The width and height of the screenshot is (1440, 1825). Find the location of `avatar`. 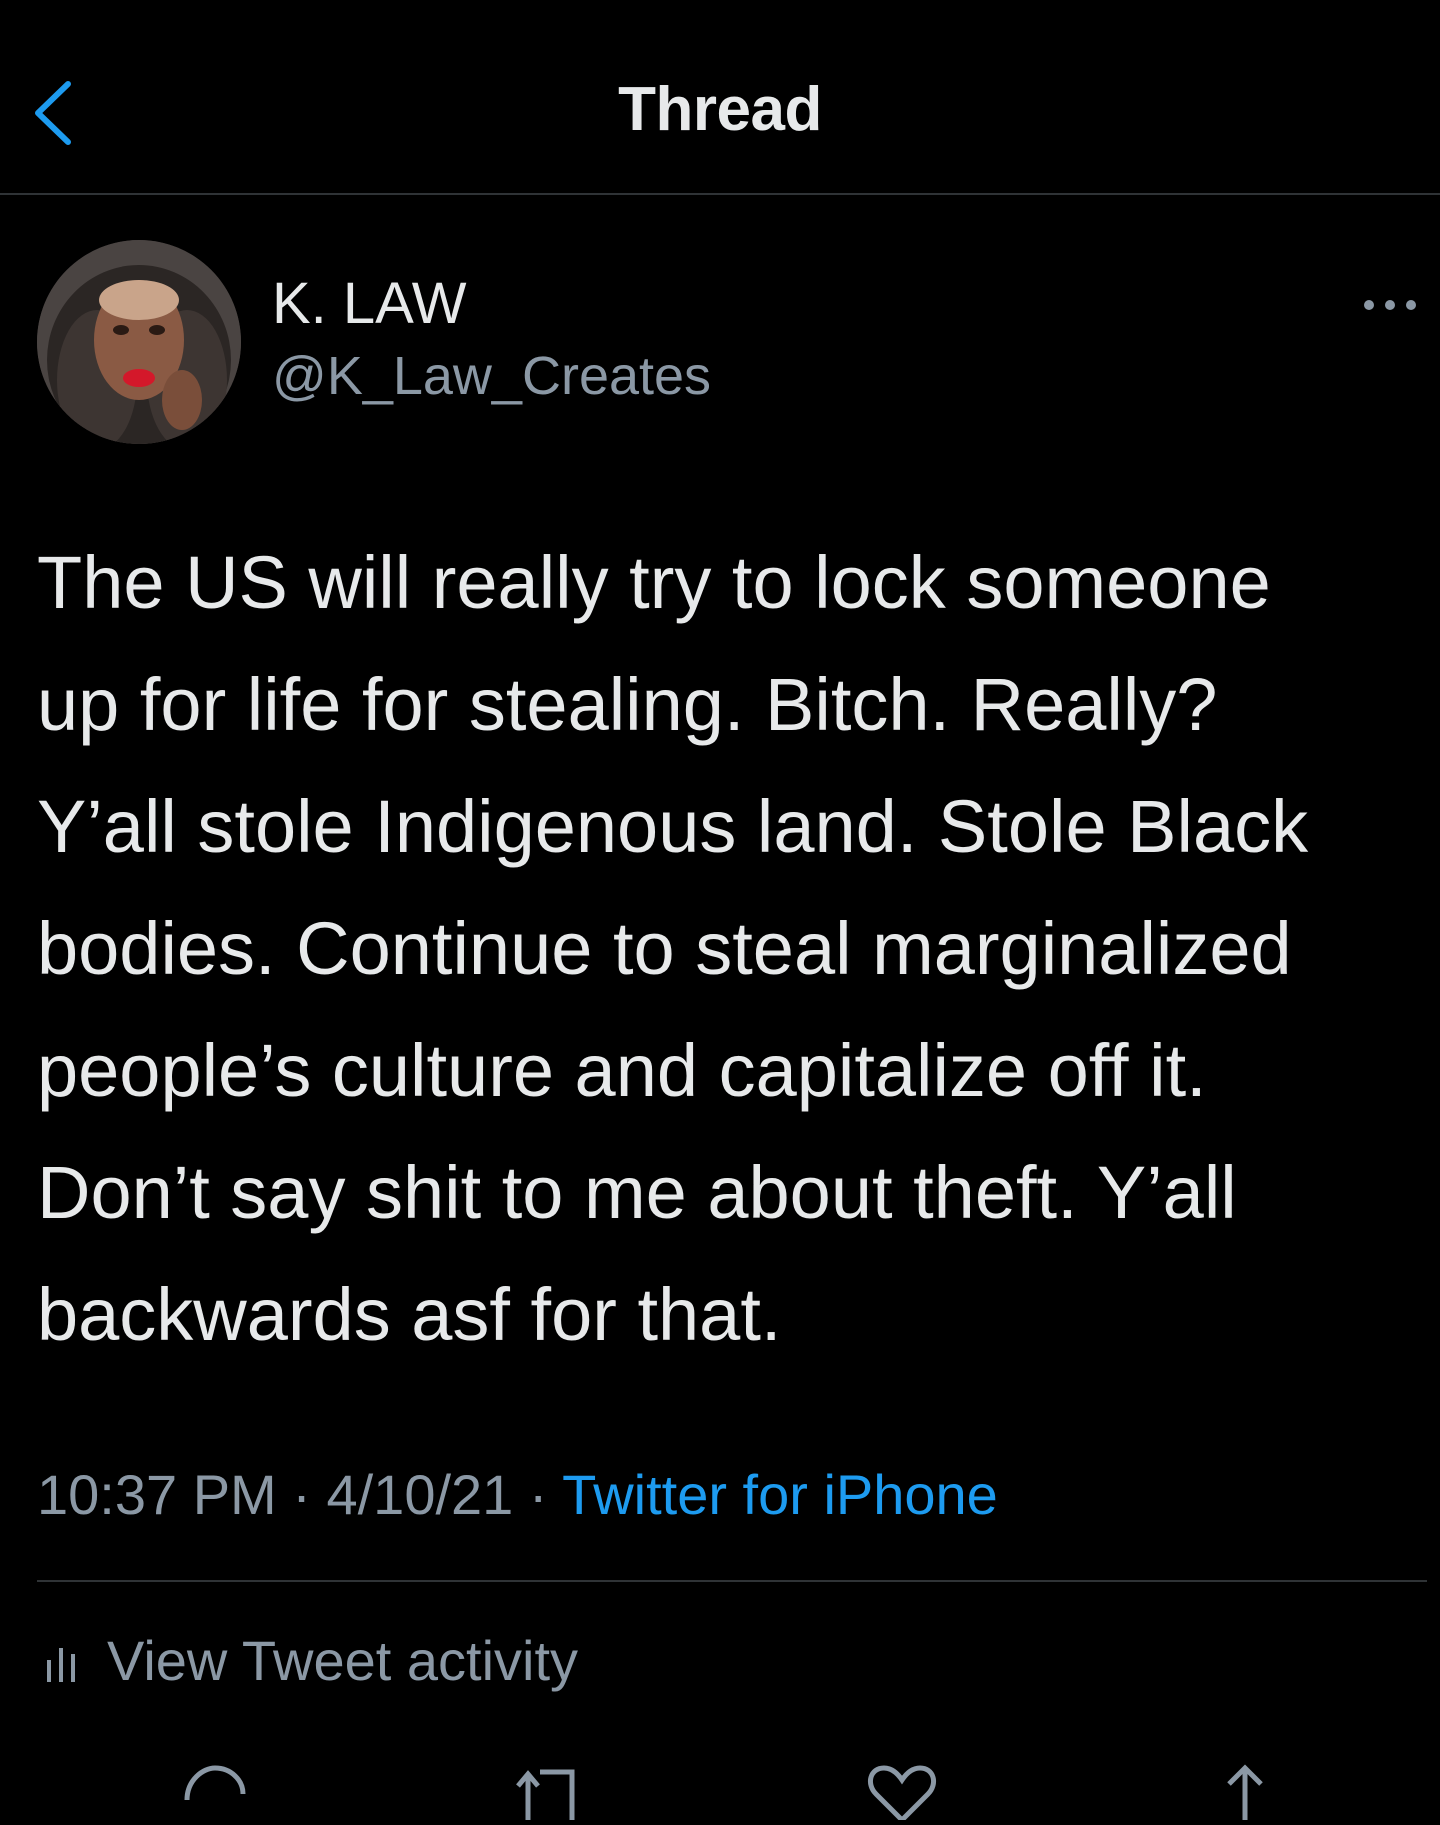

avatar is located at coordinates (139, 342).